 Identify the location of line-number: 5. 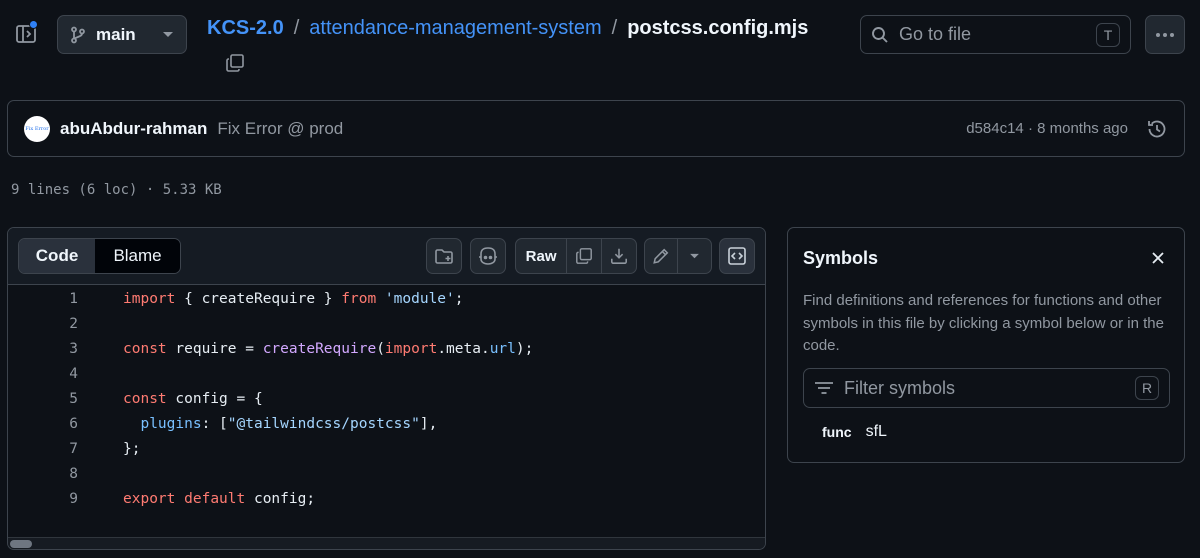
(43, 399).